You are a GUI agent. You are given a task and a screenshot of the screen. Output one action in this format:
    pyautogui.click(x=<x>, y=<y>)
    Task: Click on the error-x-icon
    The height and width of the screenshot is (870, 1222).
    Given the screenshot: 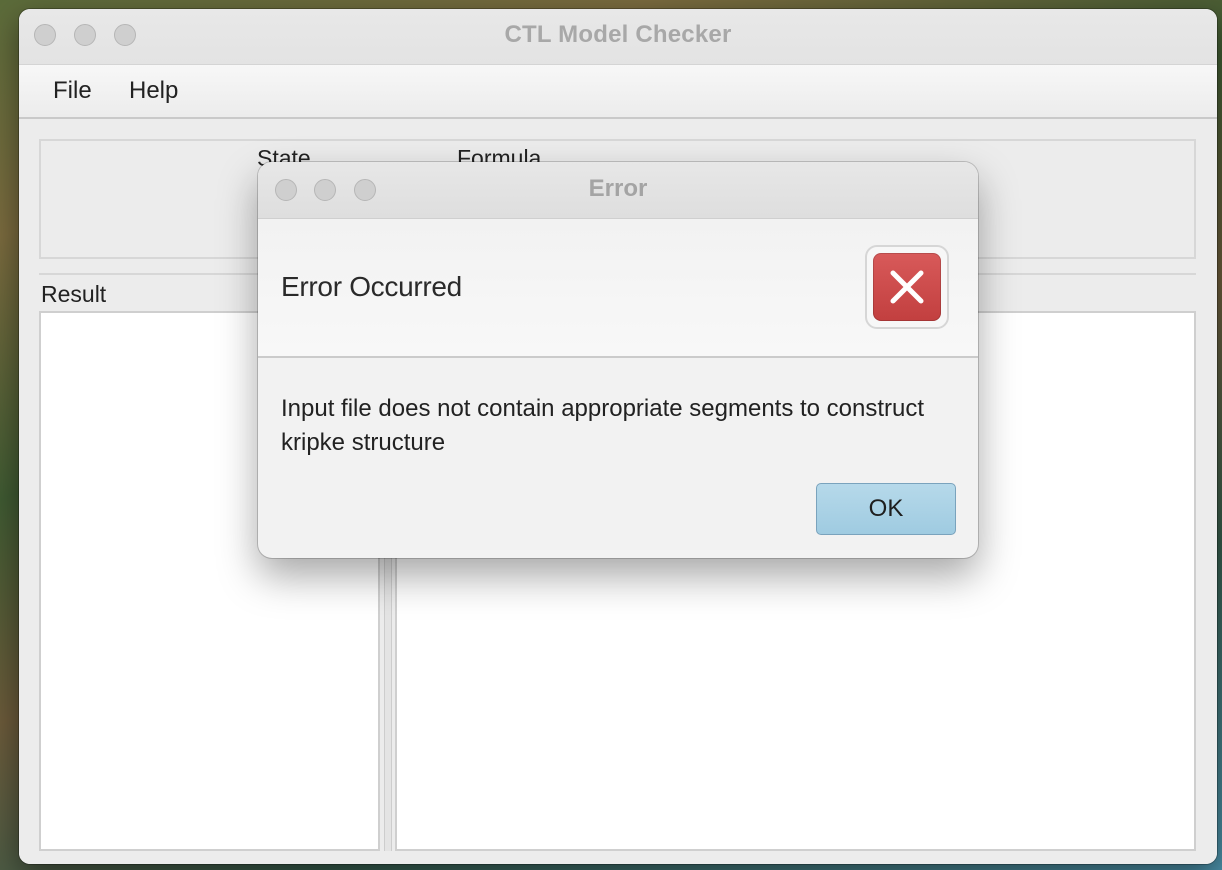 What is the action you would take?
    pyautogui.click(x=907, y=287)
    